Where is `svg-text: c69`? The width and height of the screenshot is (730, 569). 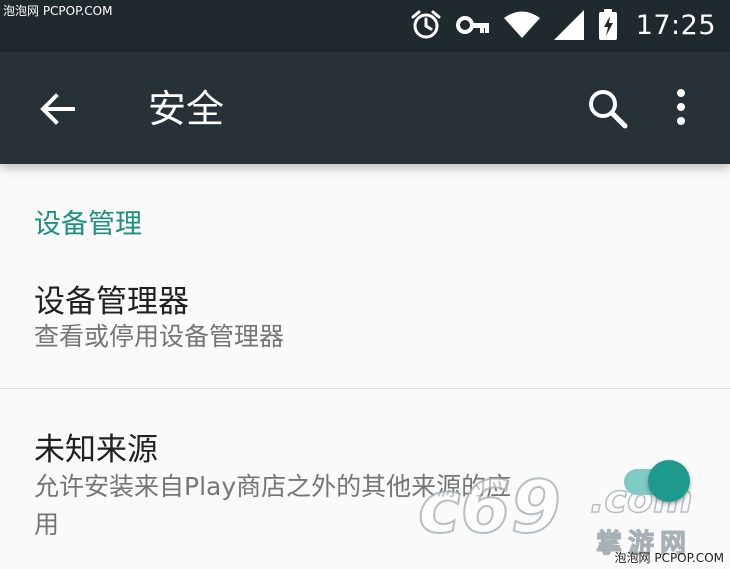
svg-text: c69 is located at coordinates (489, 507).